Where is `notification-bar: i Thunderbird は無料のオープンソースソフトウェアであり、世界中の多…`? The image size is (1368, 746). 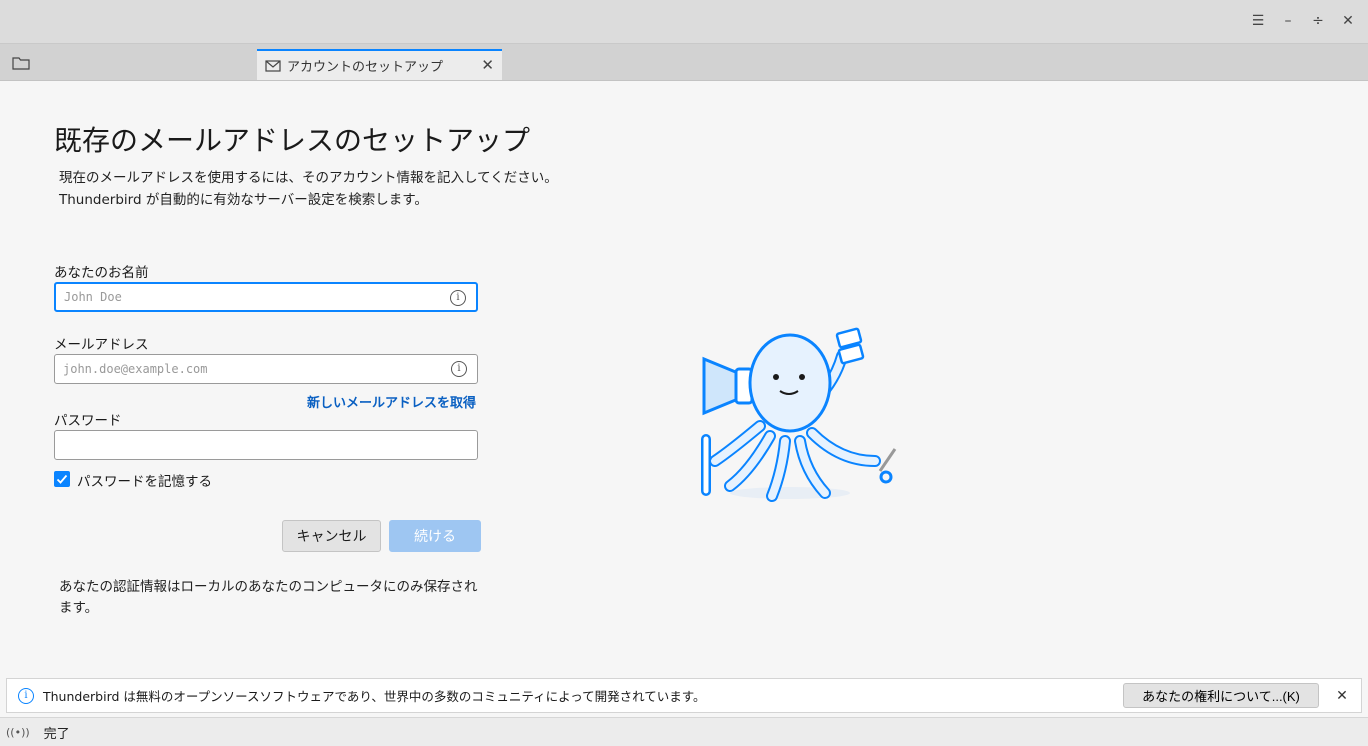 notification-bar: i Thunderbird は無料のオープンソースソフトウェアであり、世界中の多… is located at coordinates (684, 695).